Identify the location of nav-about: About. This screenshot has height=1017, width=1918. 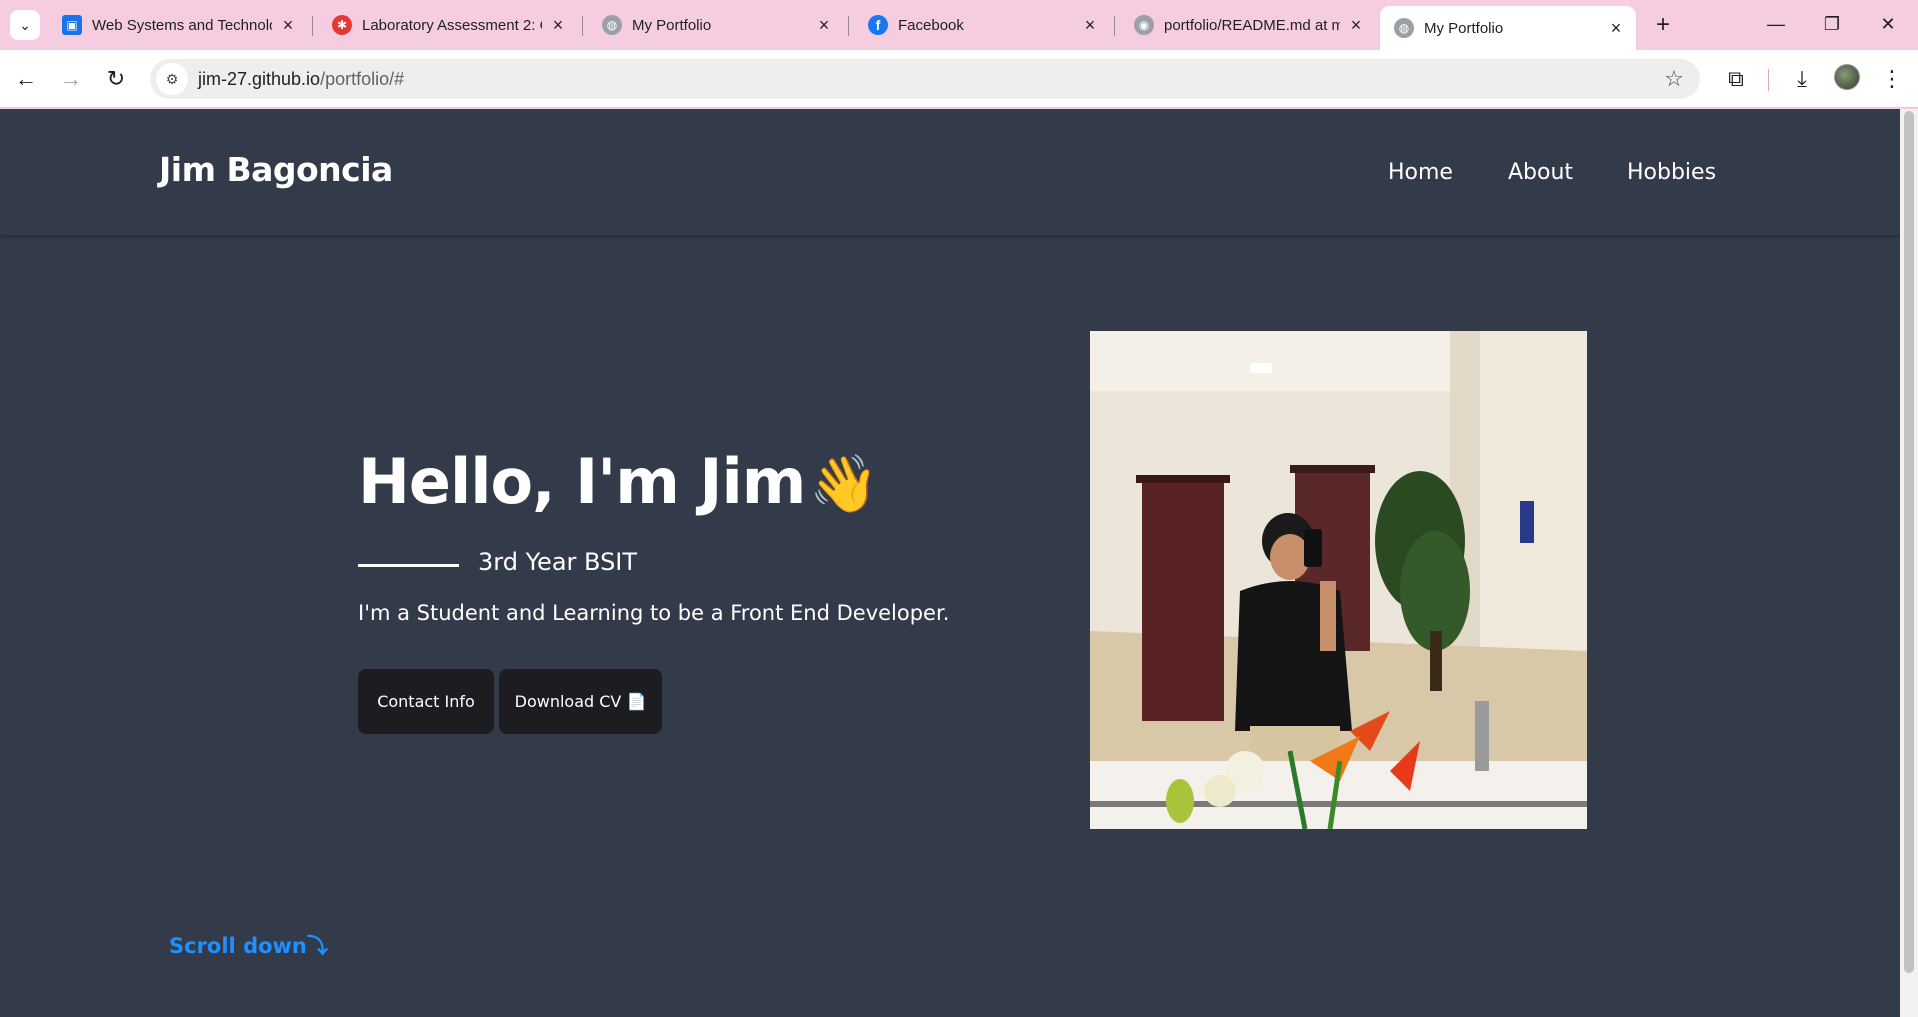
(1540, 172).